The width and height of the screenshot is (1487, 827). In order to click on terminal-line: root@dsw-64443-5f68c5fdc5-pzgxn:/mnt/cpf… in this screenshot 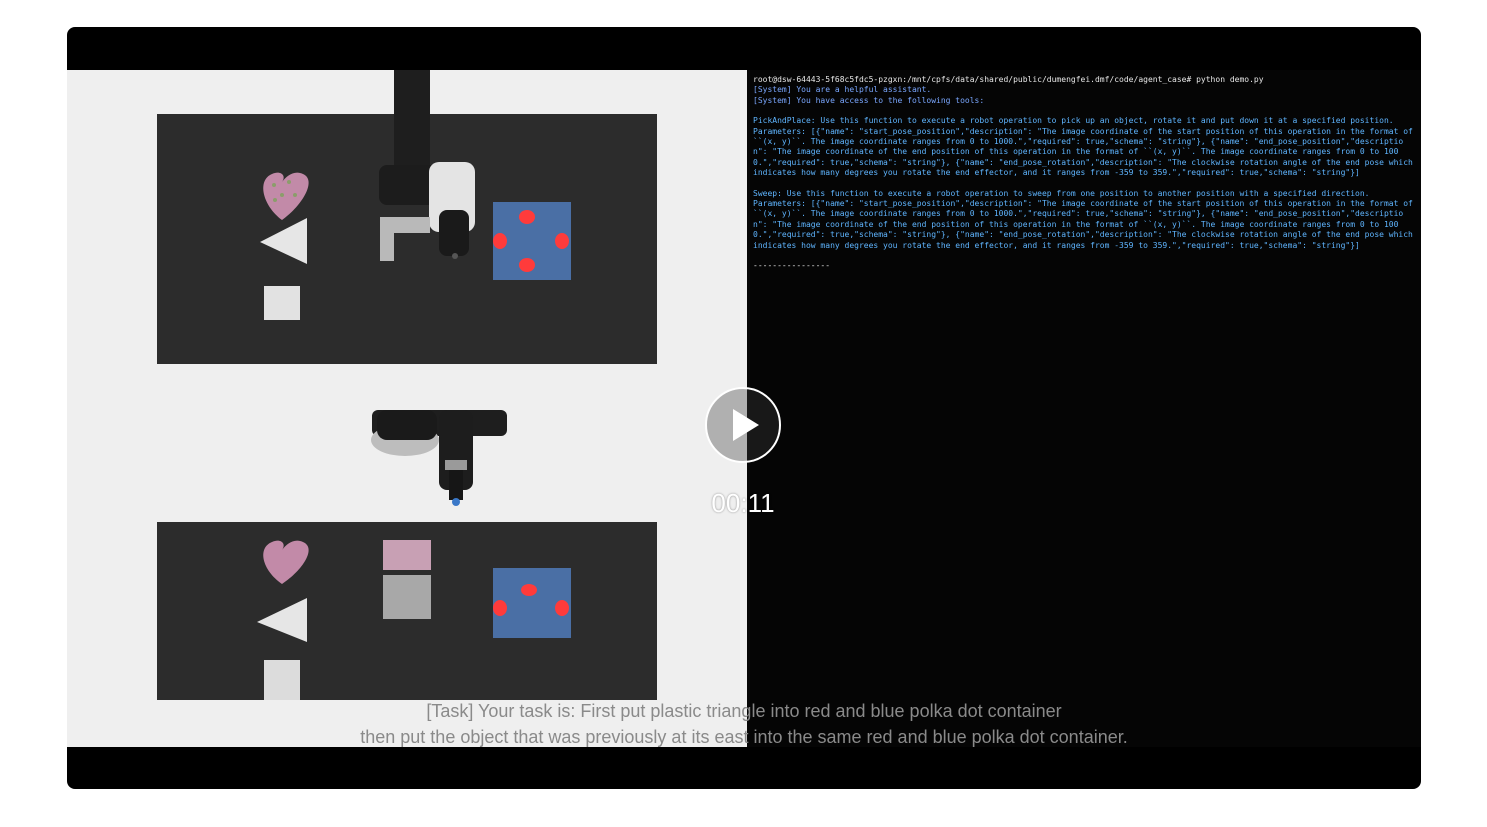, I will do `click(1008, 79)`.